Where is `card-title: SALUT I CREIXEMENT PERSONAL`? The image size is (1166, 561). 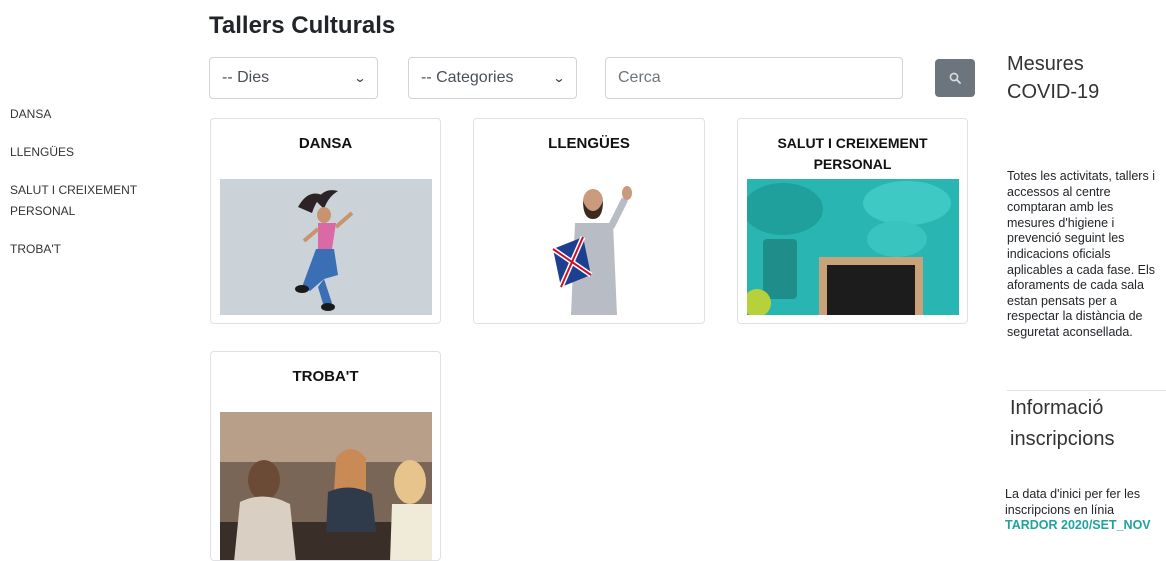 card-title: SALUT I CREIXEMENT PERSONAL is located at coordinates (852, 153).